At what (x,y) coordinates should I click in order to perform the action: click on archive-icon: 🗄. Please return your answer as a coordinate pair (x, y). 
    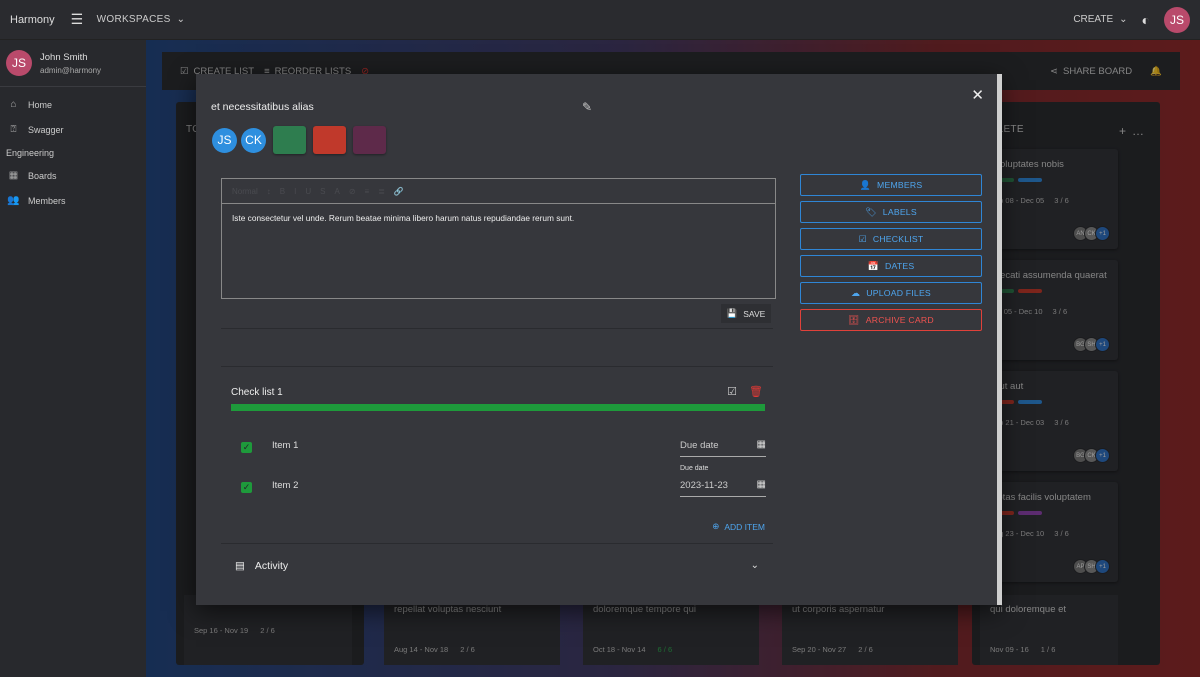
    Looking at the image, I should click on (854, 319).